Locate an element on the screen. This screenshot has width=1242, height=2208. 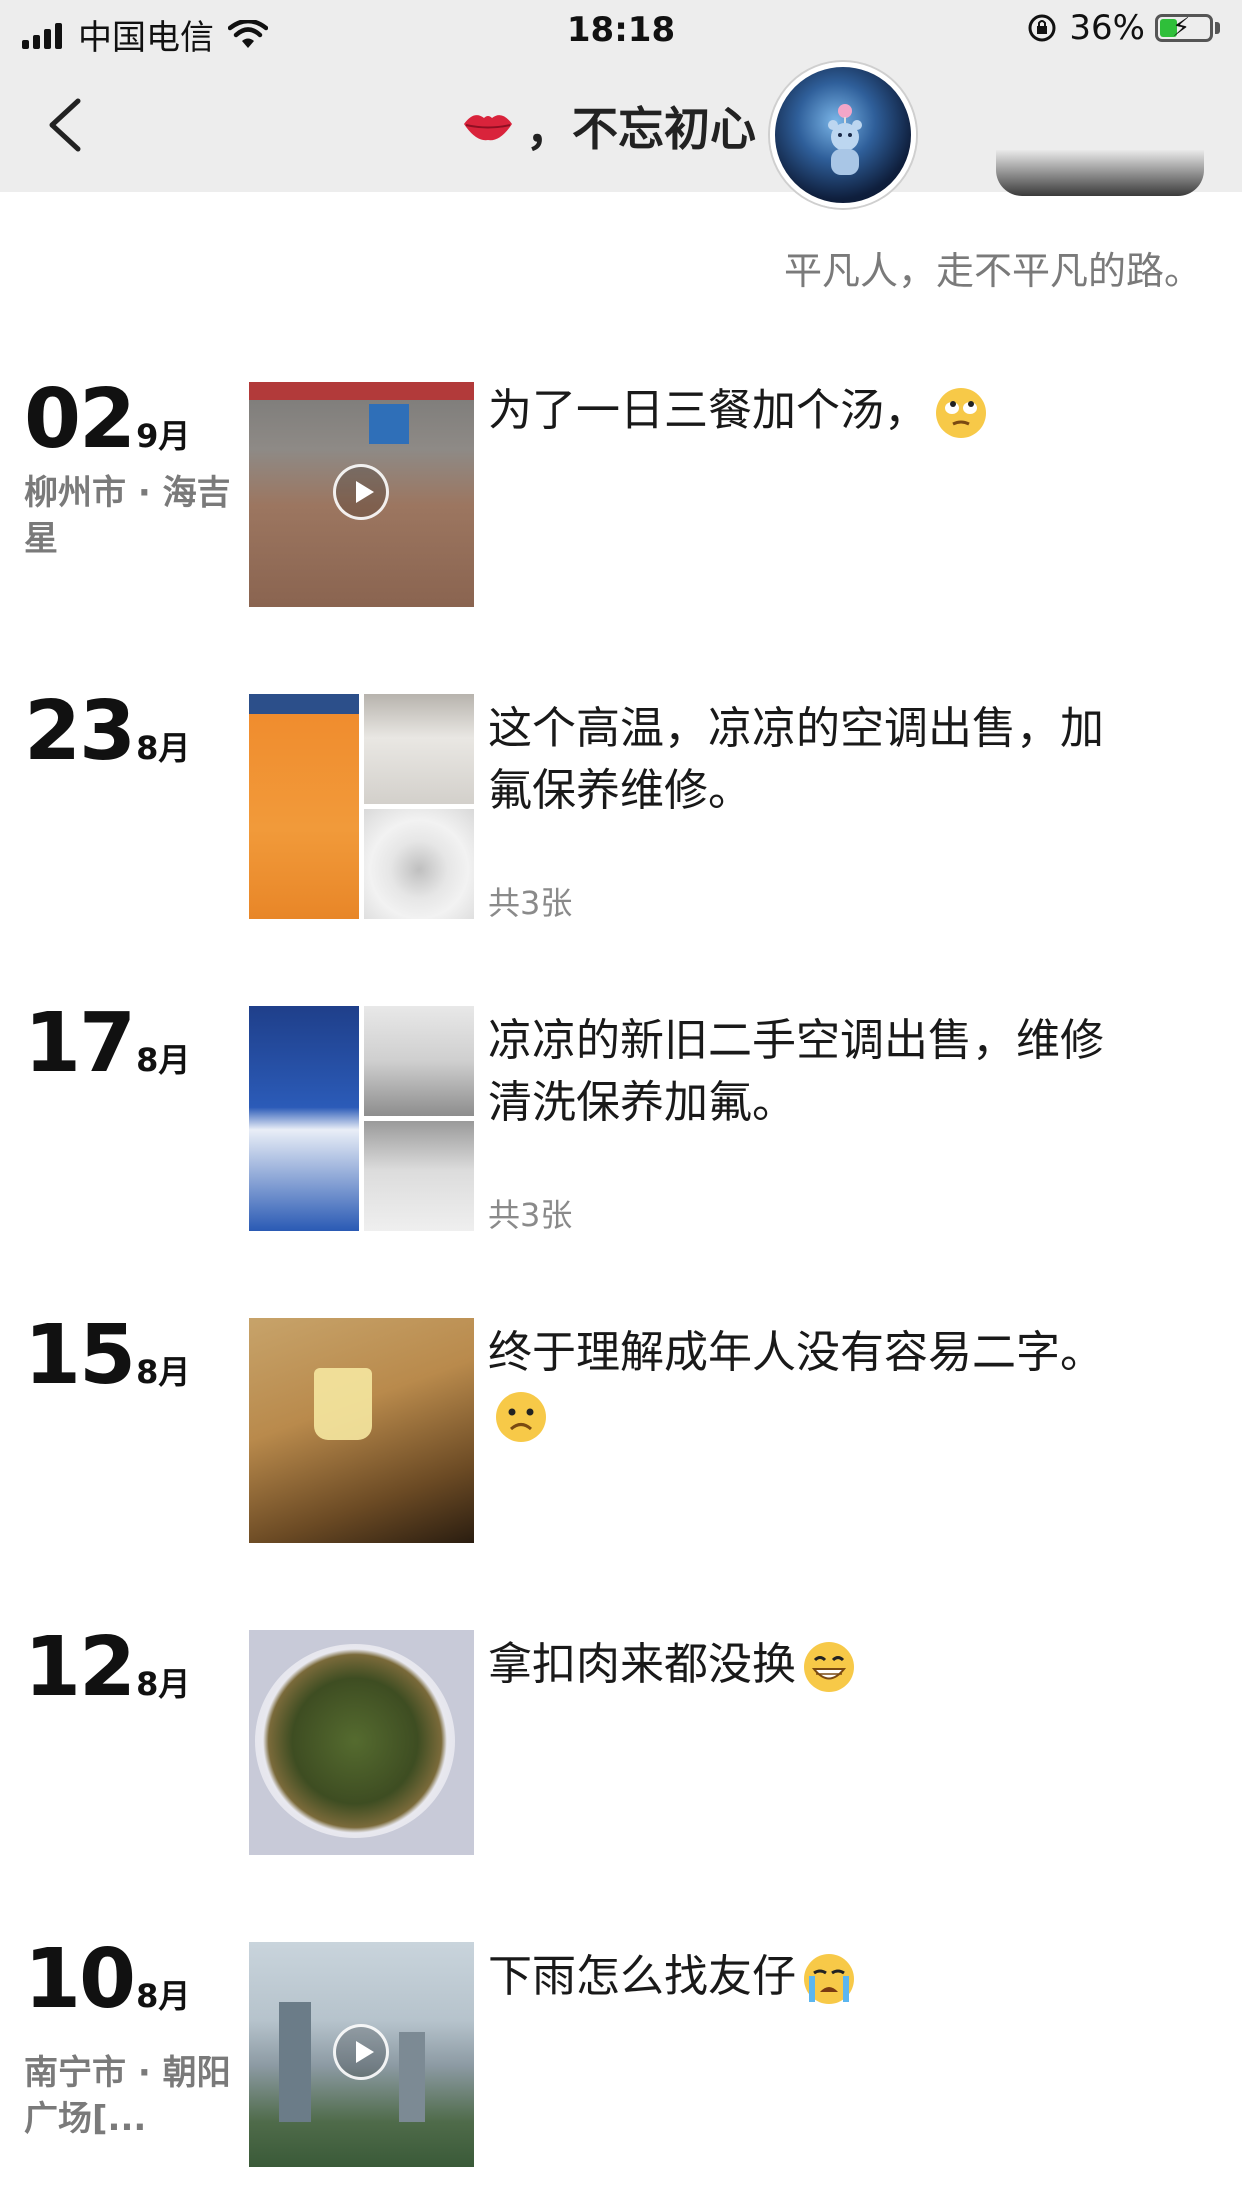
entry-date: 238月 is located at coordinates (107, 731).